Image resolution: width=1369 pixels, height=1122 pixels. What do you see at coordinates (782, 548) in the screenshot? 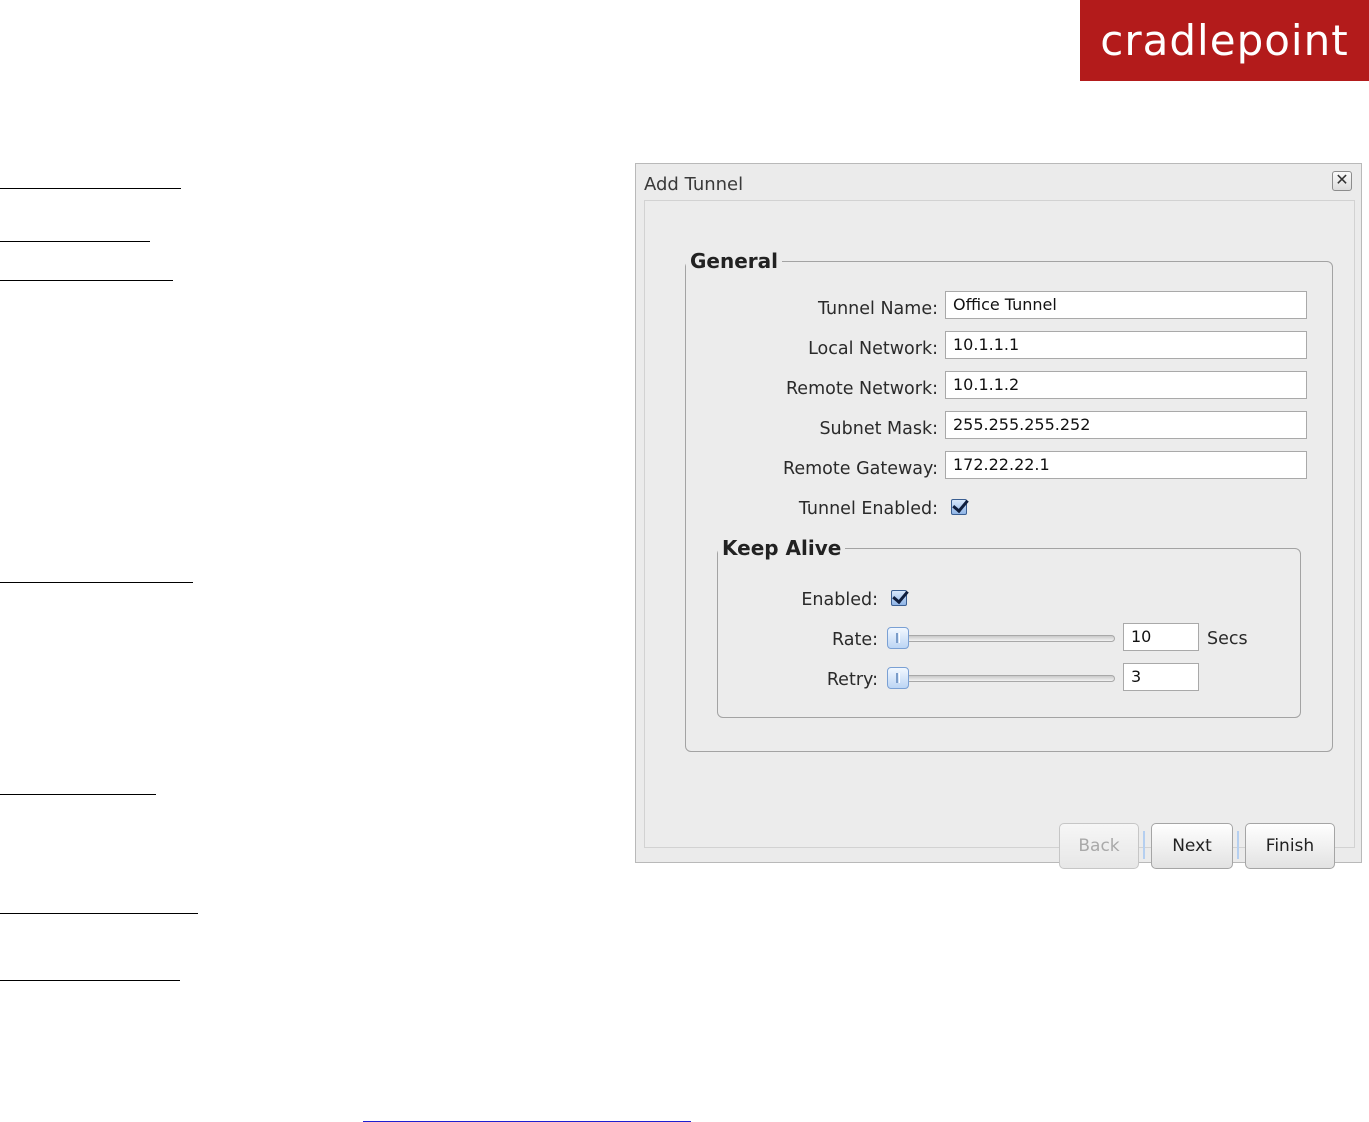
I see `keep-alive-legend: Keep Alive` at bounding box center [782, 548].